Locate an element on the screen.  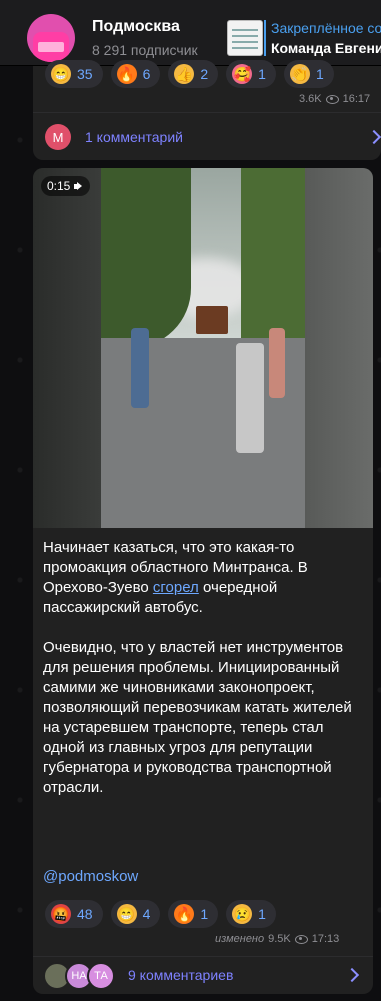
reaction-button: 😢 1 is located at coordinates (251, 914).